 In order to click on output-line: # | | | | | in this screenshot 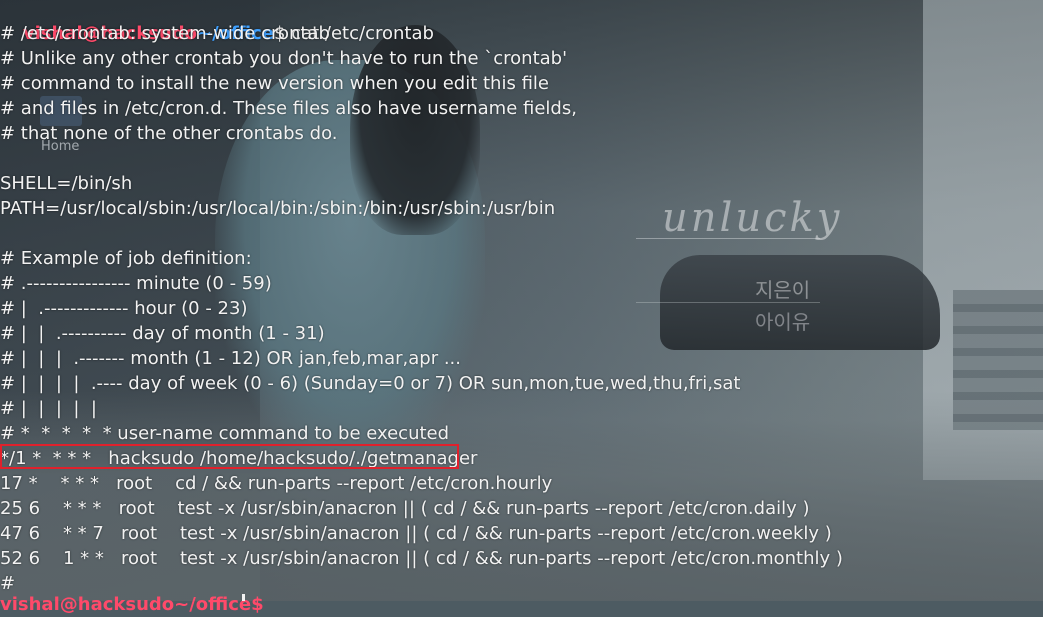, I will do `click(48, 408)`.